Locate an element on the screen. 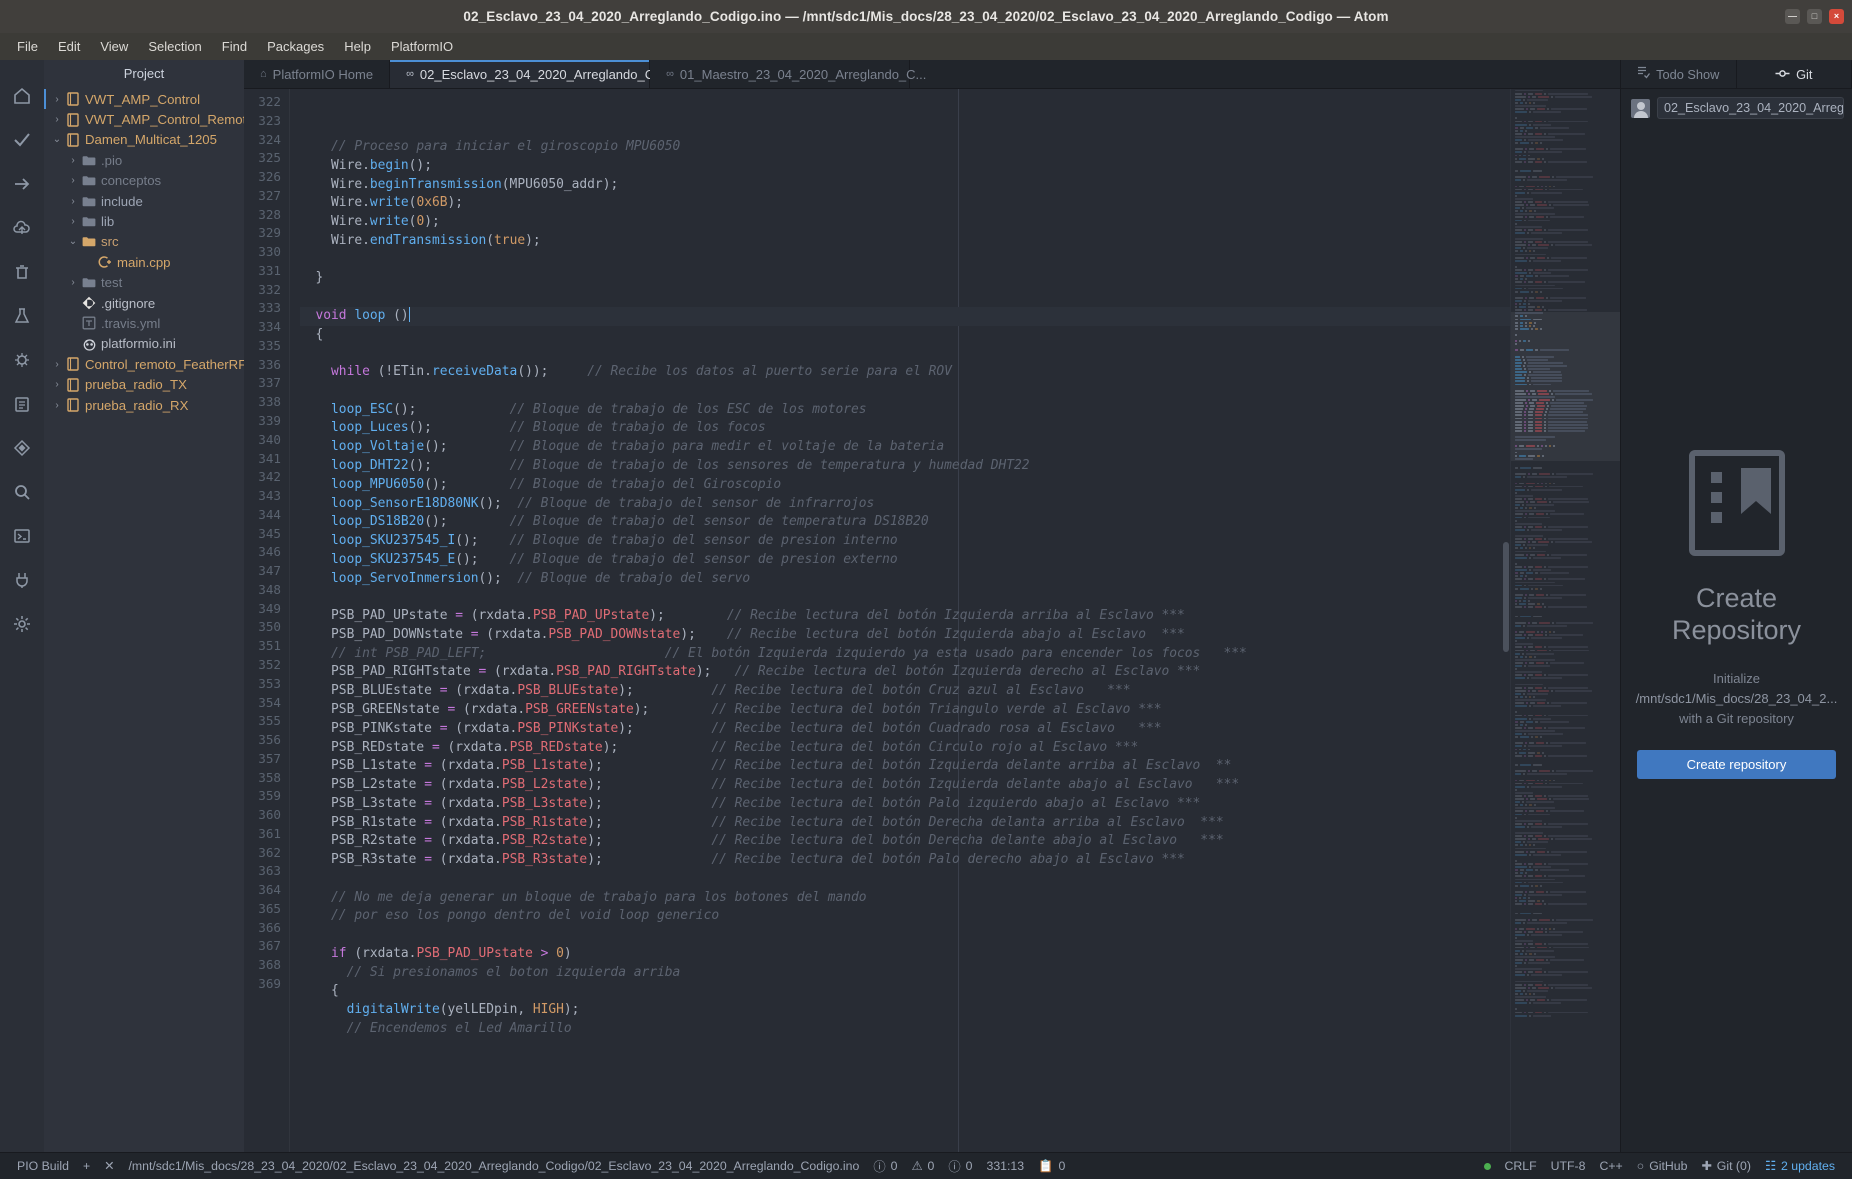 This screenshot has width=1852, height=1179. home-icon is located at coordinates (22, 96).